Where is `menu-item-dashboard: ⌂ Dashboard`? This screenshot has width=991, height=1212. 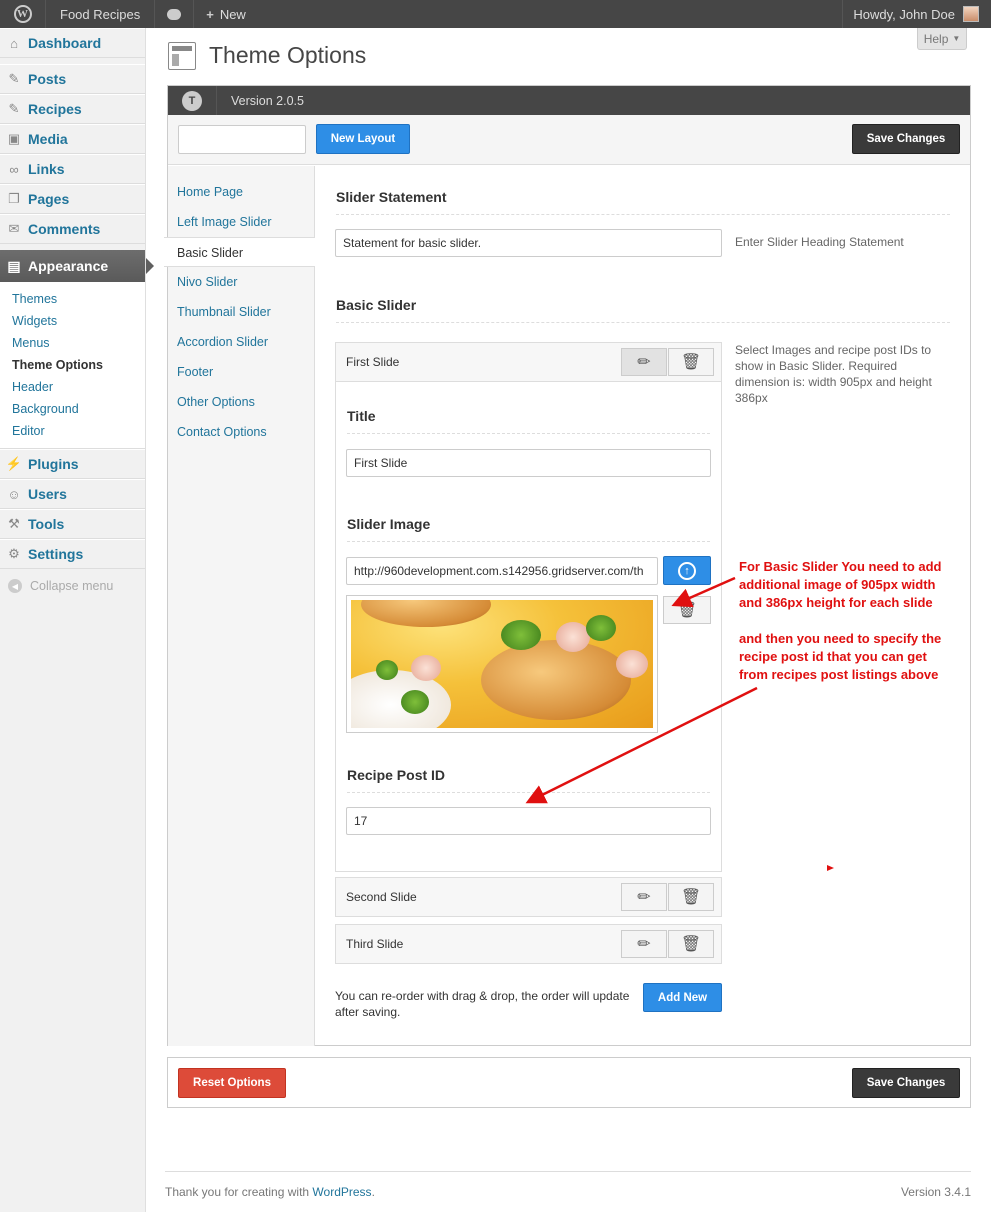 menu-item-dashboard: ⌂ Dashboard is located at coordinates (72, 43).